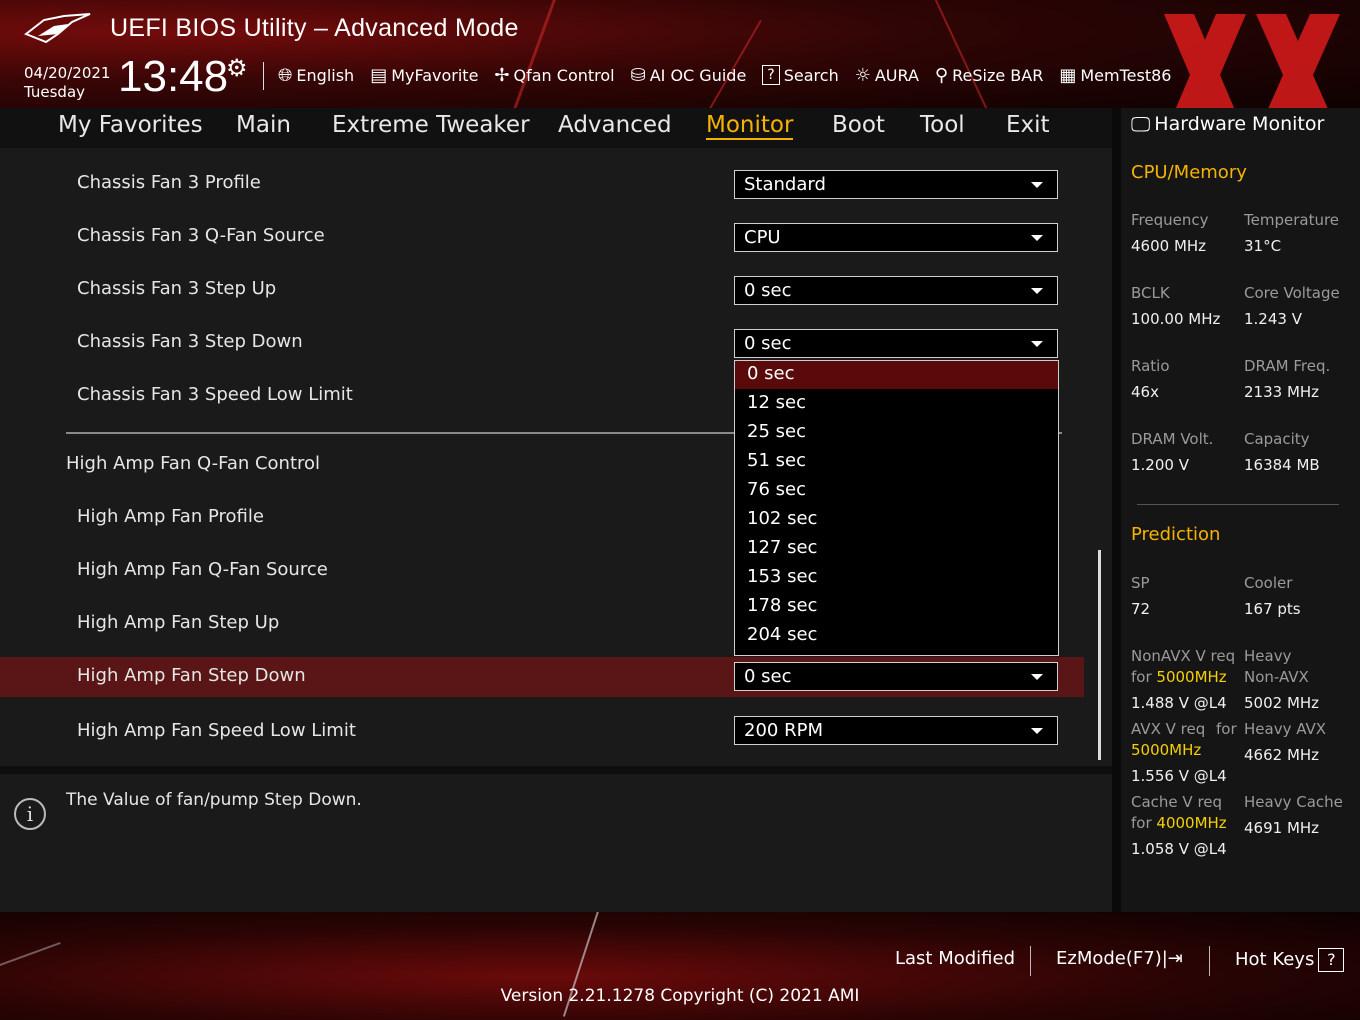 The image size is (1360, 1020). What do you see at coordinates (130, 125) in the screenshot?
I see `tab-my-favorites: My Favorites` at bounding box center [130, 125].